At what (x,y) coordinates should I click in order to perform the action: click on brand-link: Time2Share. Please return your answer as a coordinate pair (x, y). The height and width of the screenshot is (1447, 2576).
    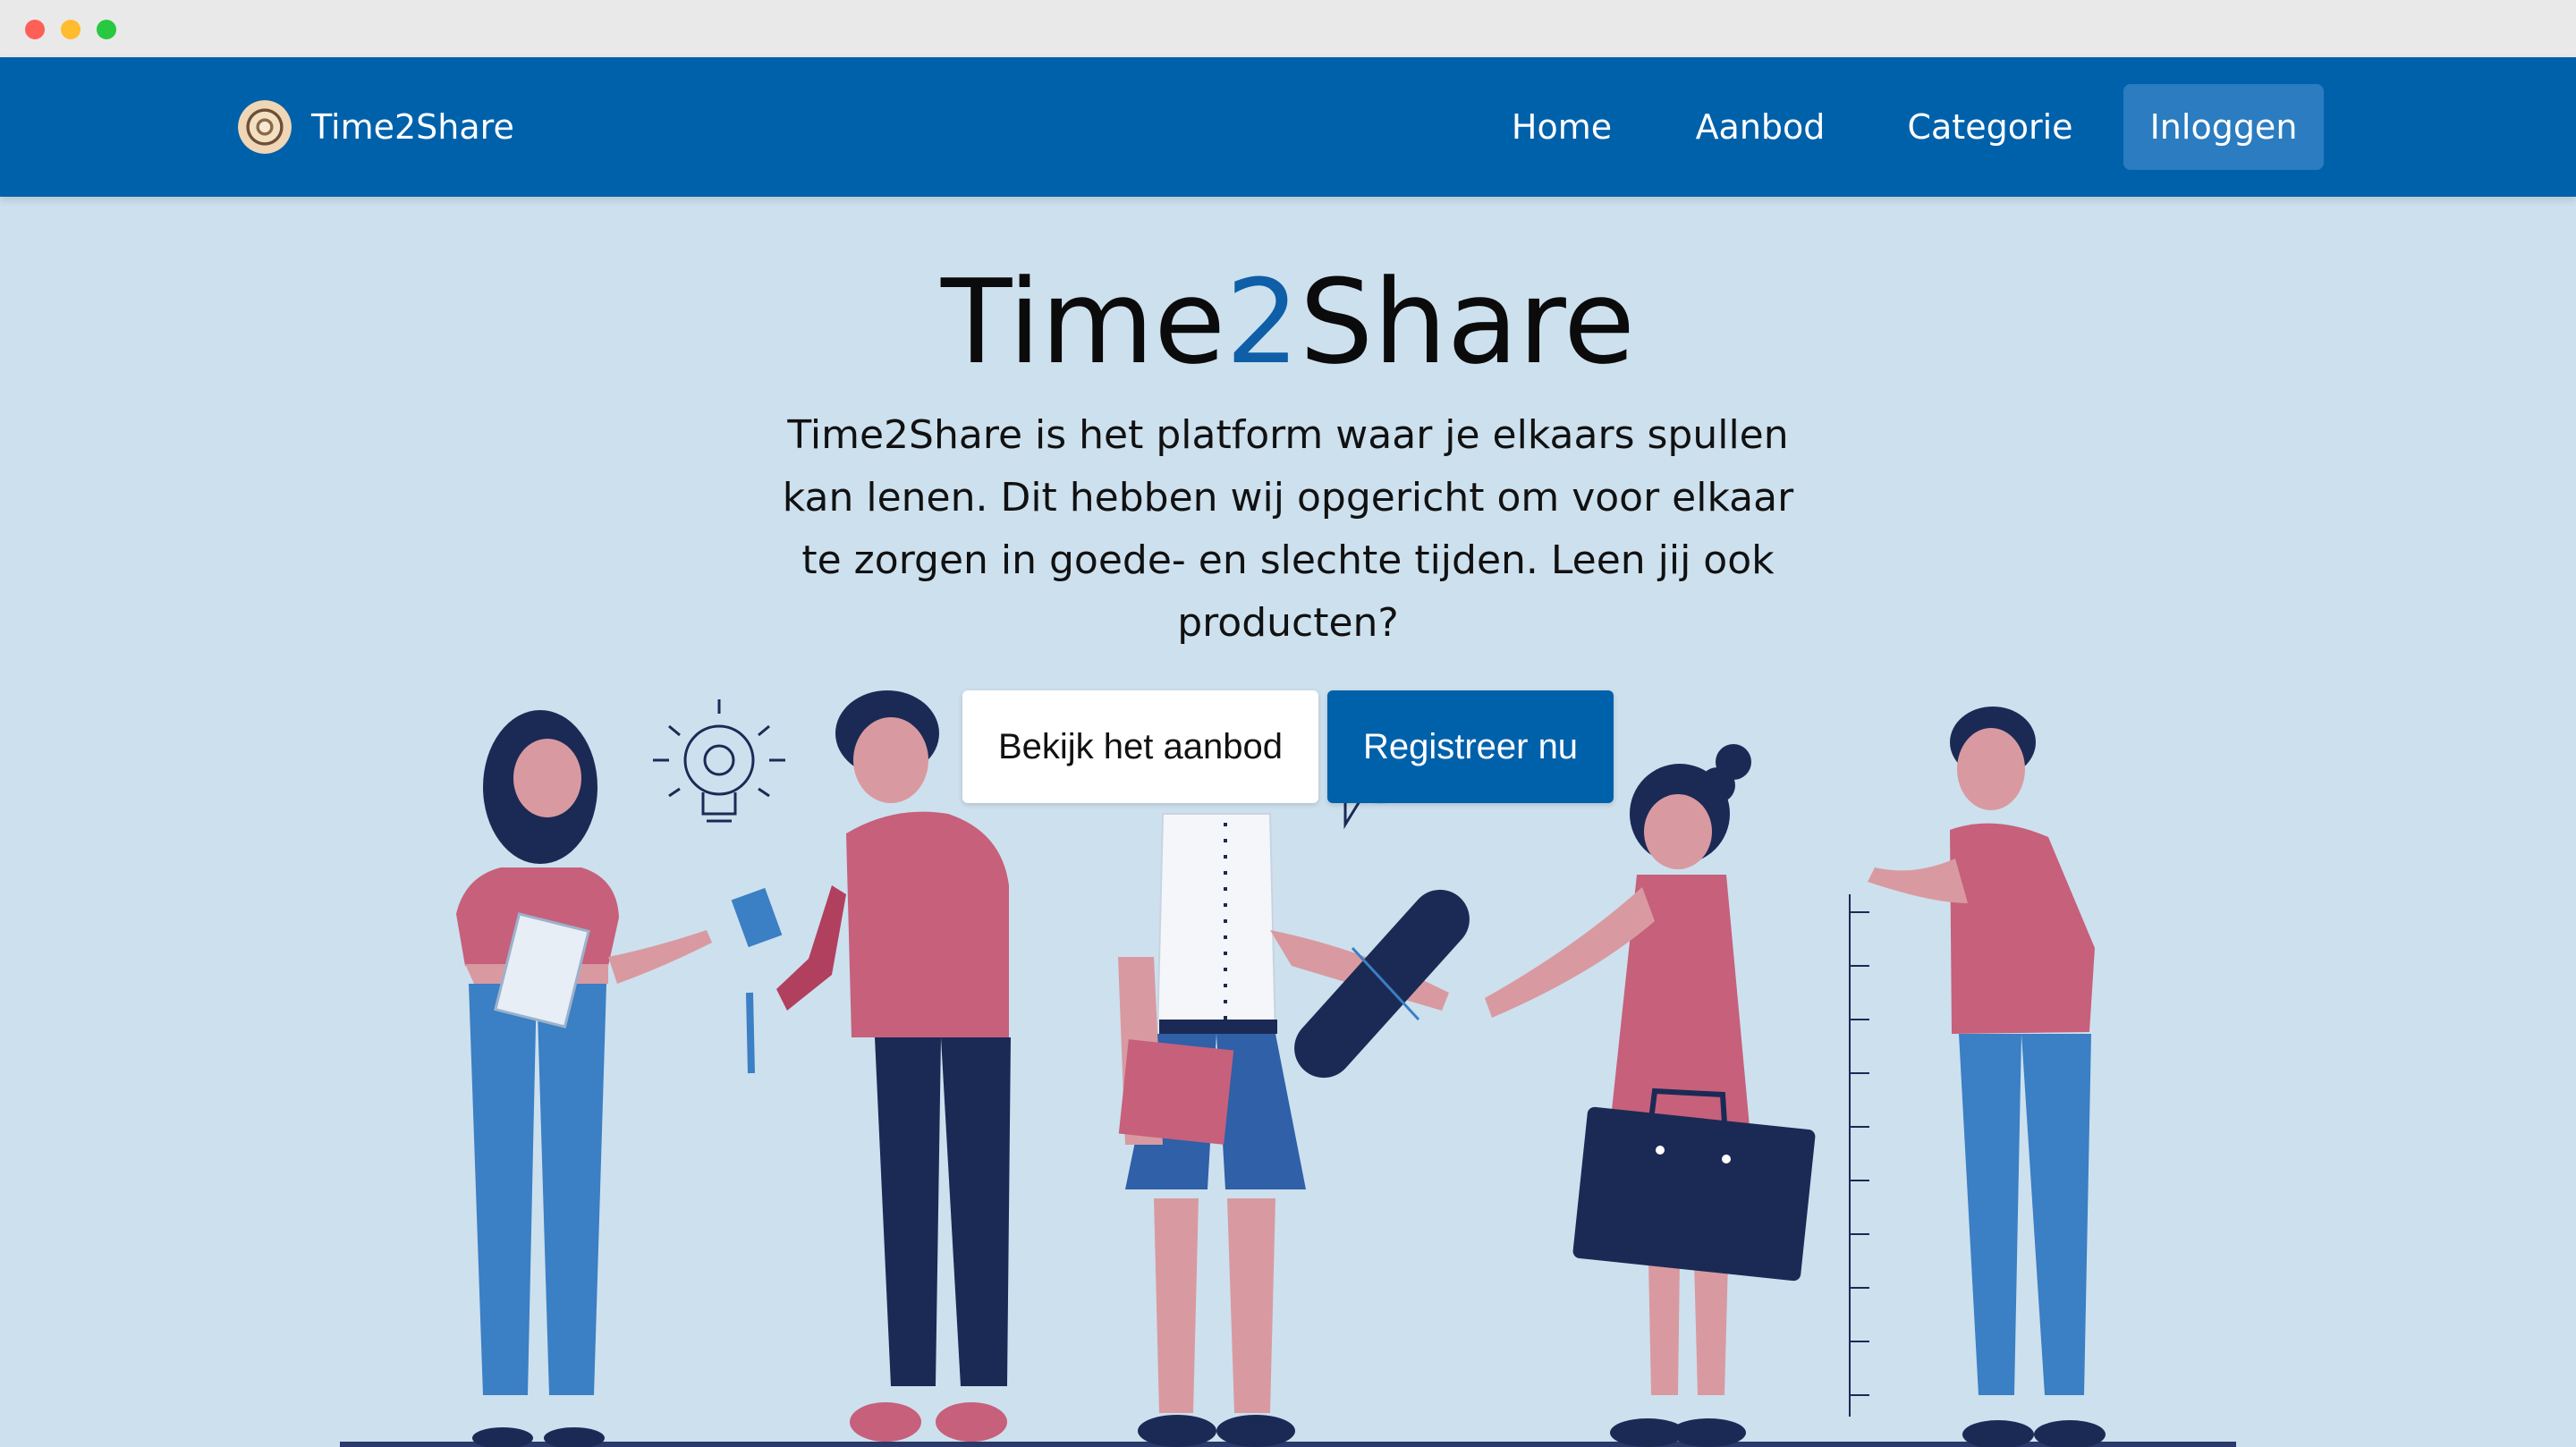
    Looking at the image, I should click on (376, 127).